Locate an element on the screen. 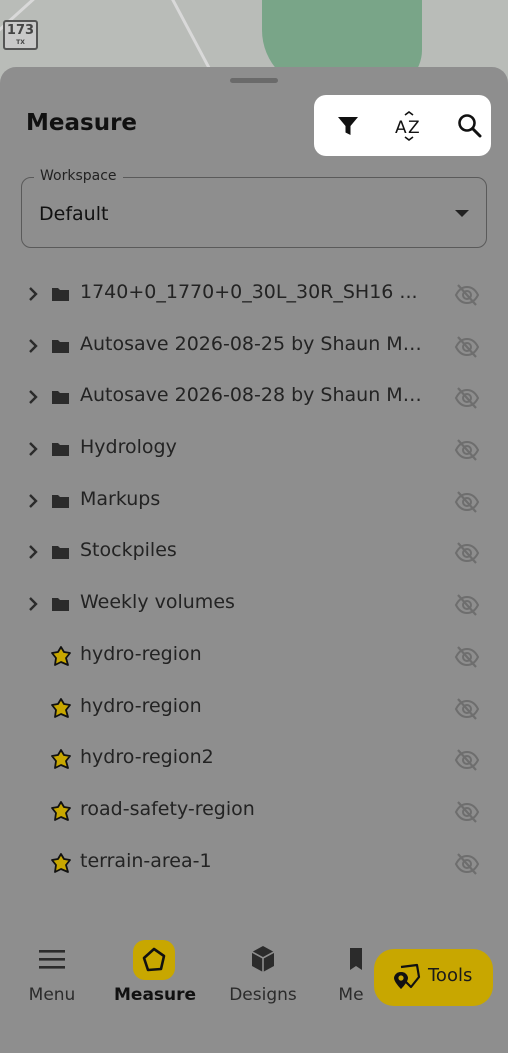 The height and width of the screenshot is (1053, 508). workspace-value: Default is located at coordinates (74, 214).